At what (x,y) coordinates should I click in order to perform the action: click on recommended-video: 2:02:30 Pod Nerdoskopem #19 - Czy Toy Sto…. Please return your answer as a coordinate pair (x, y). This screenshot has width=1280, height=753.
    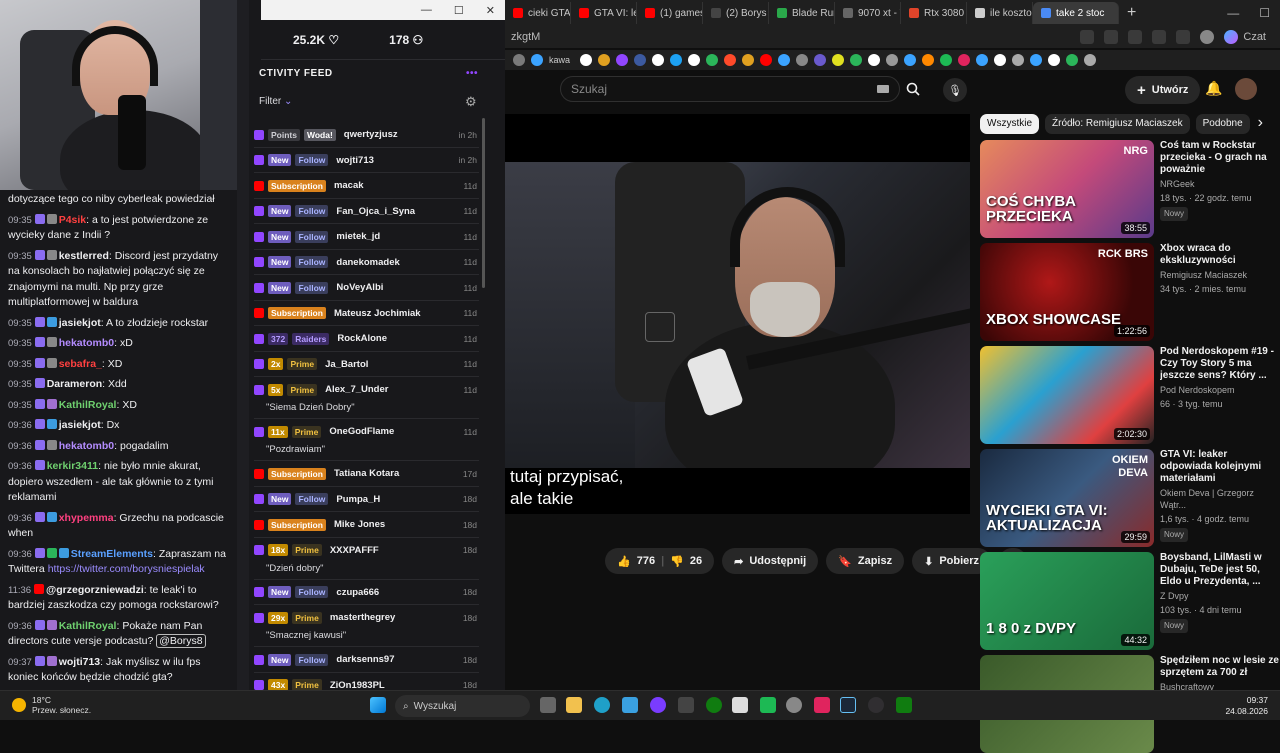
    Looking at the image, I should click on (1130, 395).